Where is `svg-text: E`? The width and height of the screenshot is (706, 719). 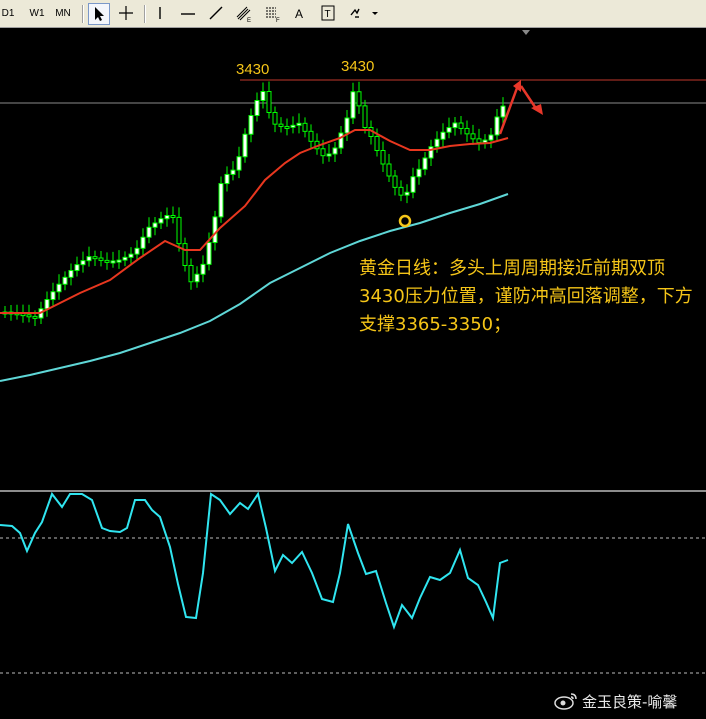 svg-text: E is located at coordinates (249, 20).